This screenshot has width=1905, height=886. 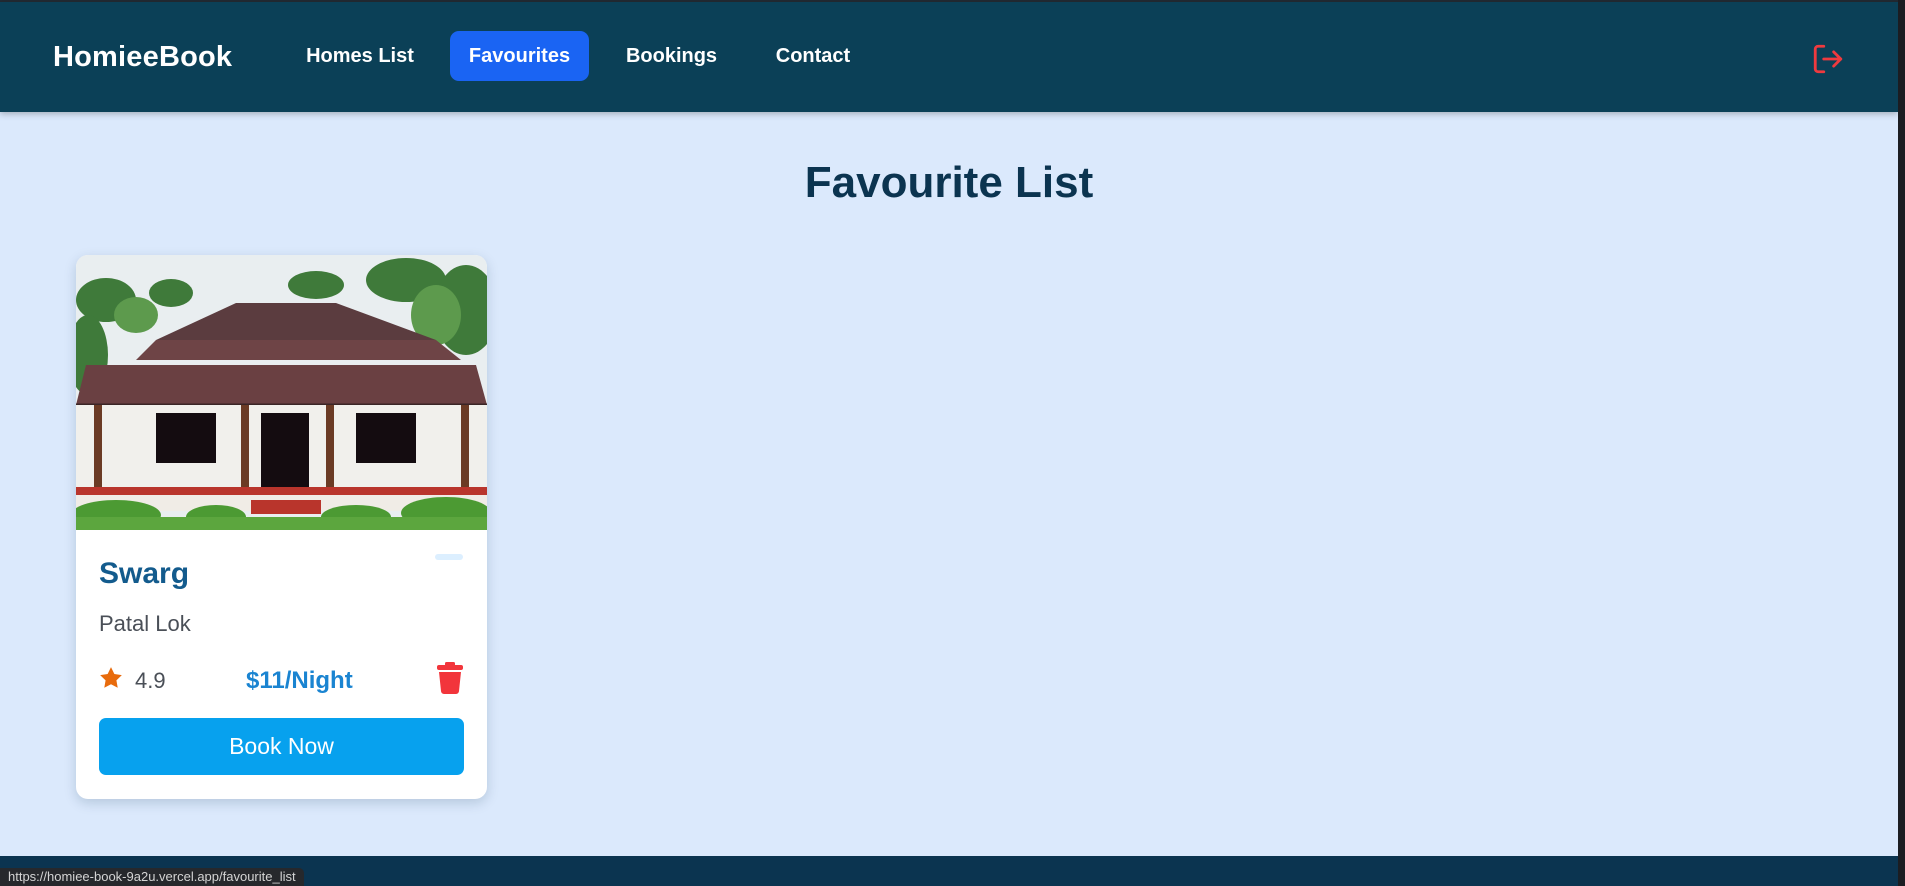 What do you see at coordinates (142, 57) in the screenshot?
I see `brand-logo: HomieeBook` at bounding box center [142, 57].